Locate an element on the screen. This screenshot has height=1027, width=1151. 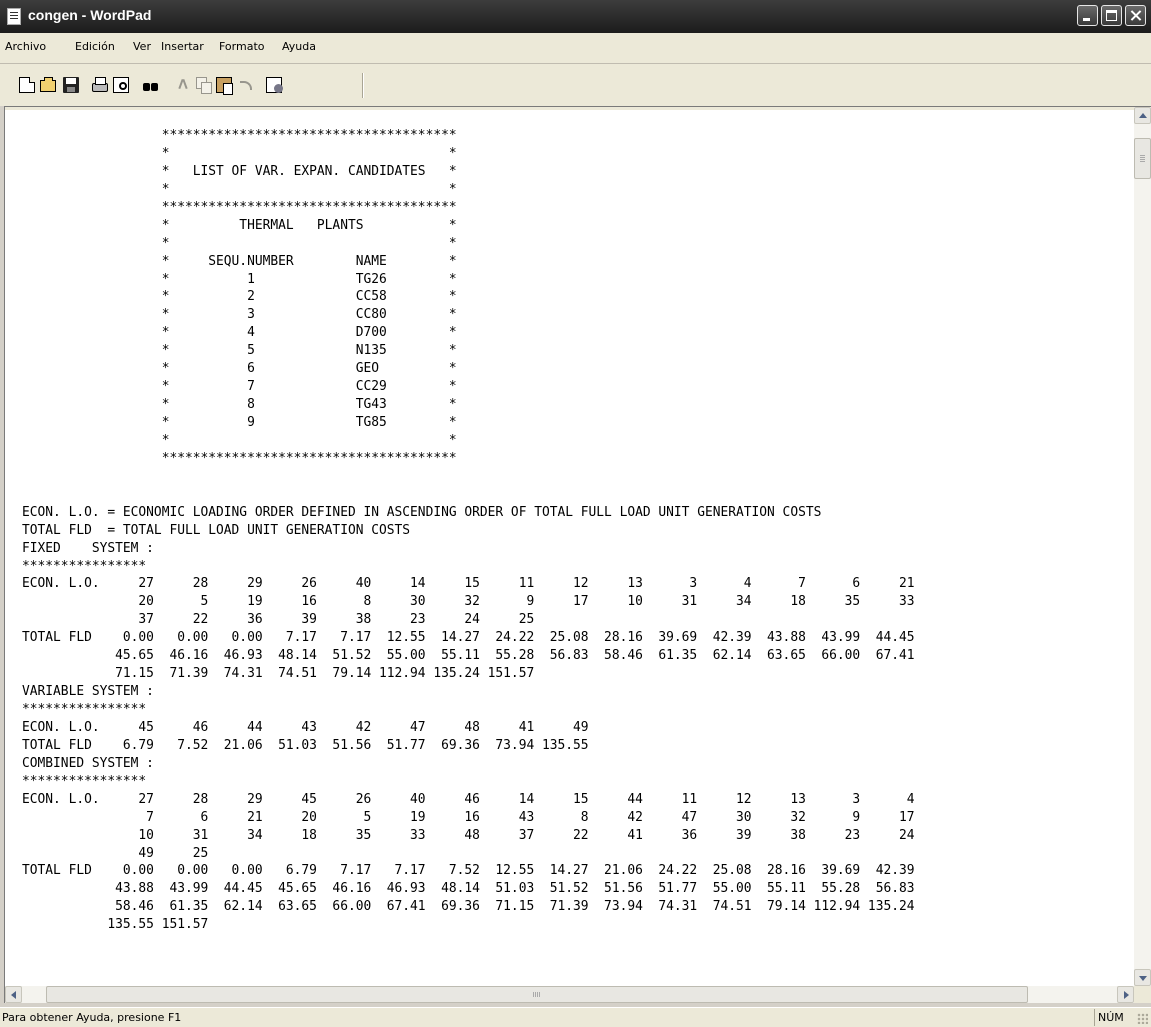
menu-ver: Ver is located at coordinates (142, 46).